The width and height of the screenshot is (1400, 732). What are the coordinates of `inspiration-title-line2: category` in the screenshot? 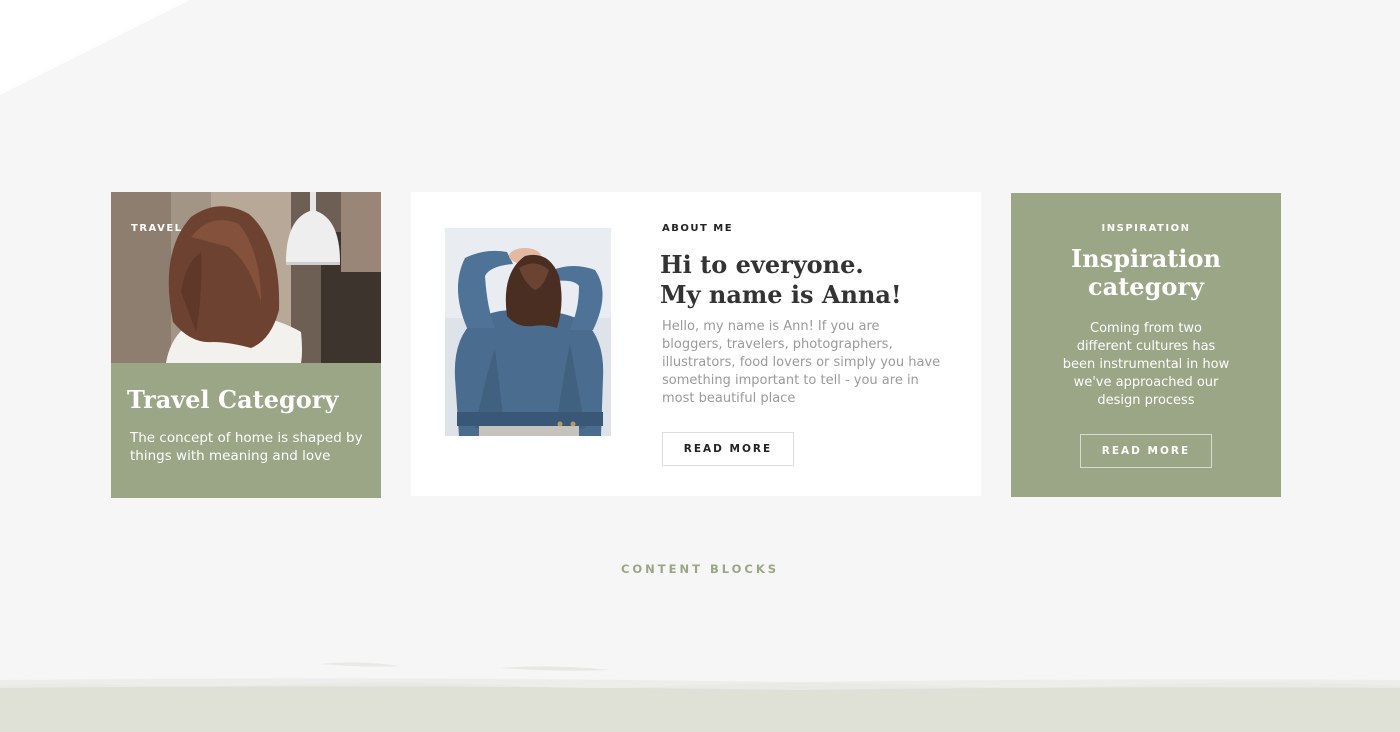 It's located at (1146, 286).